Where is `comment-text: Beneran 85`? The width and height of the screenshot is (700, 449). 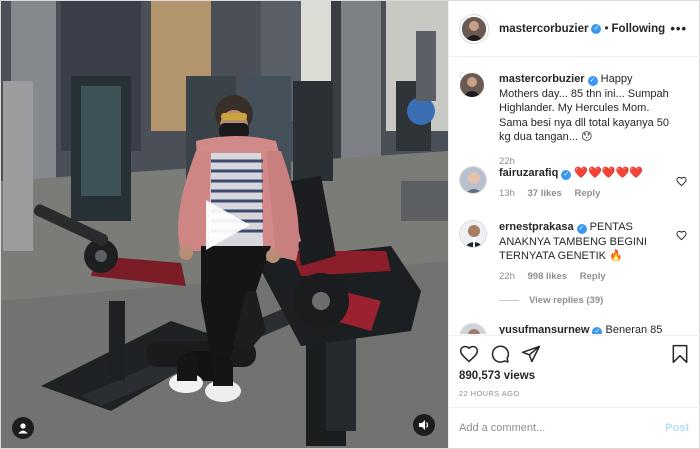 comment-text: Beneran 85 is located at coordinates (634, 329).